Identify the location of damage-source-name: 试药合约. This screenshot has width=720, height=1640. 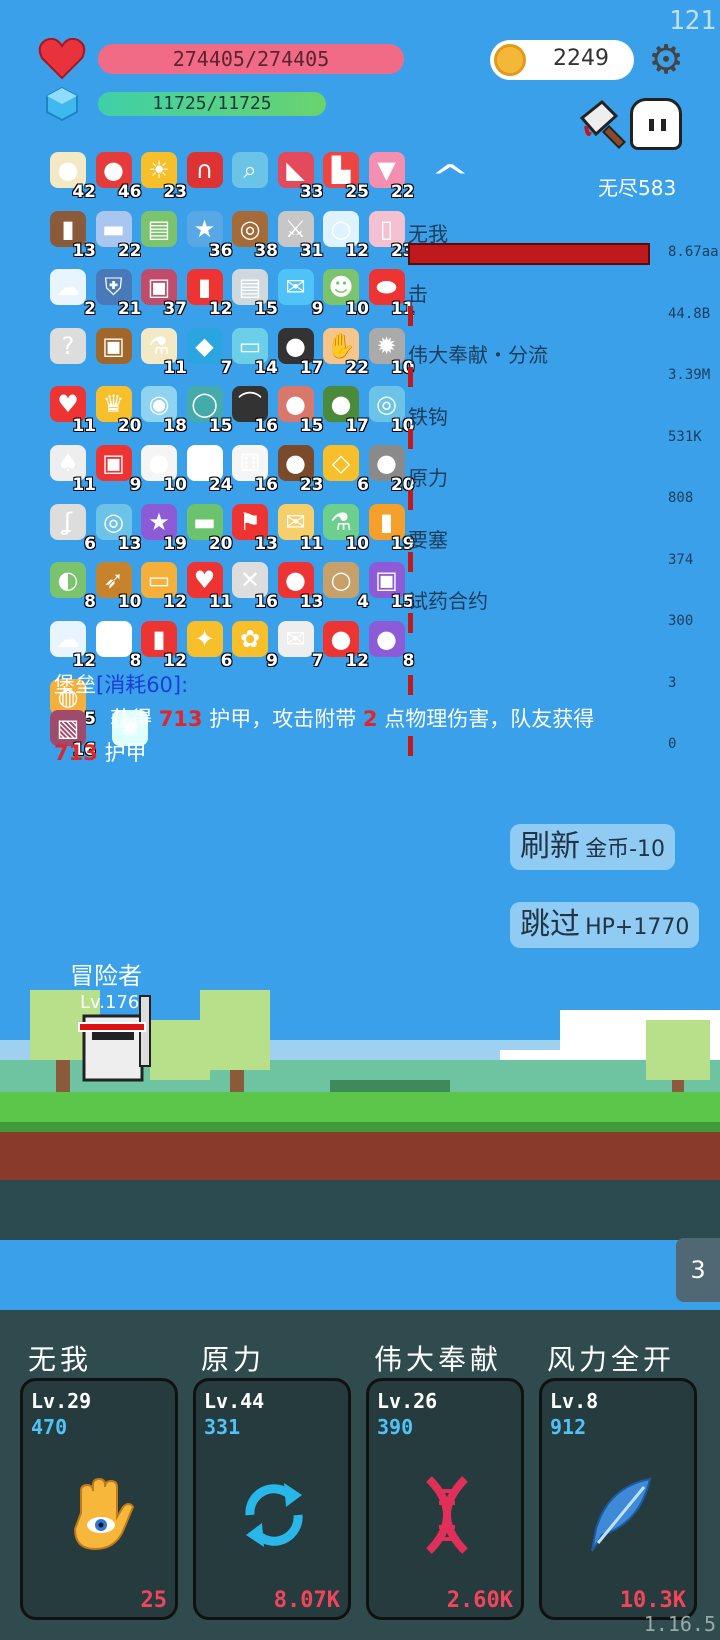
(448, 601).